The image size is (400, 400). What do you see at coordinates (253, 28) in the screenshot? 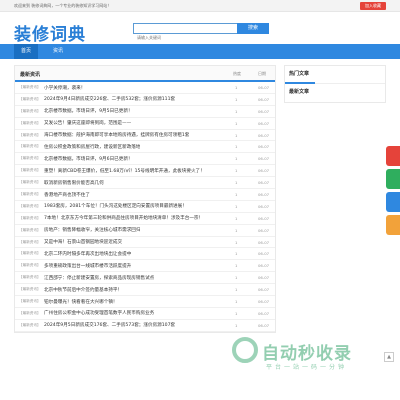
I see `search-button: 搜索` at bounding box center [253, 28].